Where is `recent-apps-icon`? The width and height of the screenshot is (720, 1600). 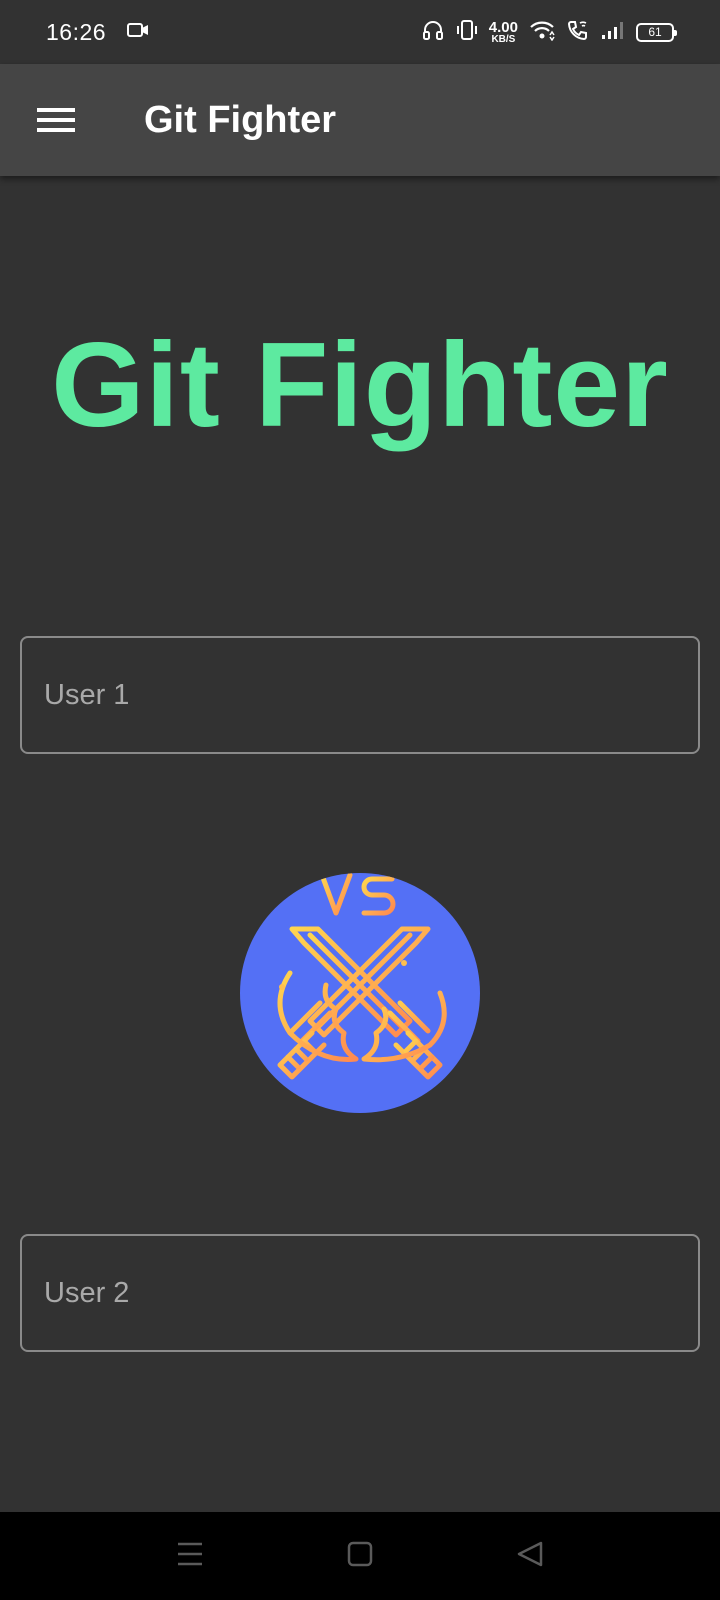
recent-apps-icon is located at coordinates (190, 1556).